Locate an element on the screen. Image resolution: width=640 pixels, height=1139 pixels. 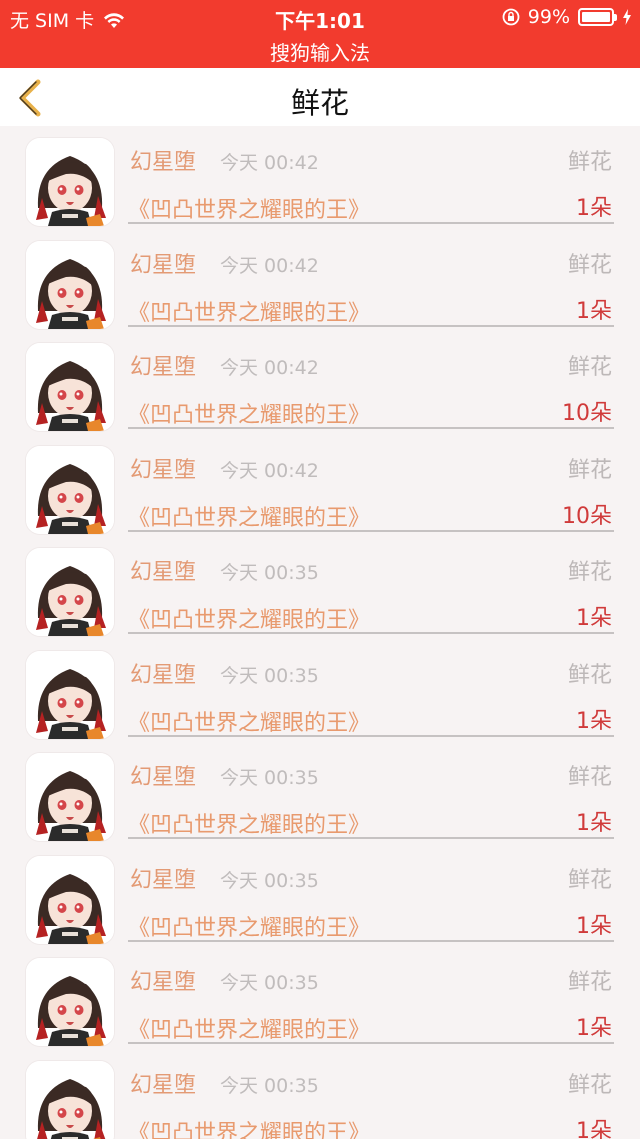
battery-percent: 99% is located at coordinates (548, 17).